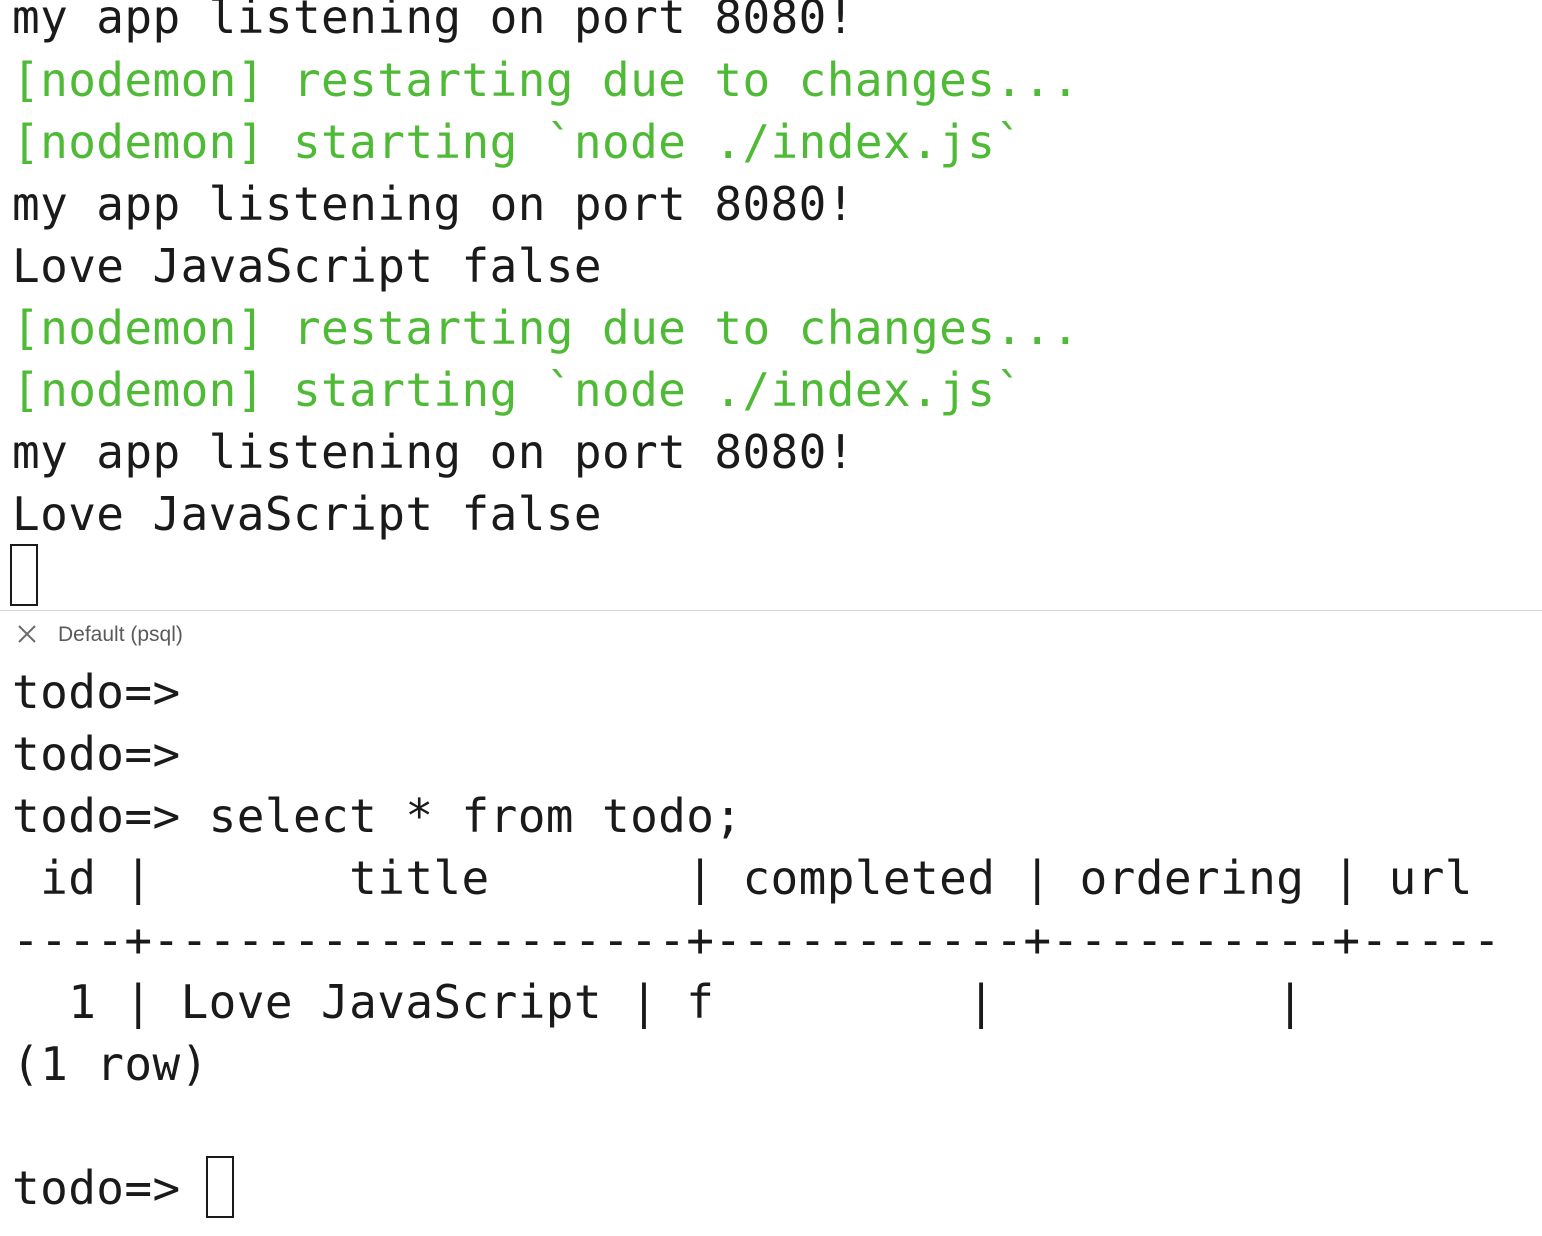 This screenshot has height=1236, width=1542. What do you see at coordinates (771, 634) in the screenshot?
I see `terminal-tab-bar: Default (psql)` at bounding box center [771, 634].